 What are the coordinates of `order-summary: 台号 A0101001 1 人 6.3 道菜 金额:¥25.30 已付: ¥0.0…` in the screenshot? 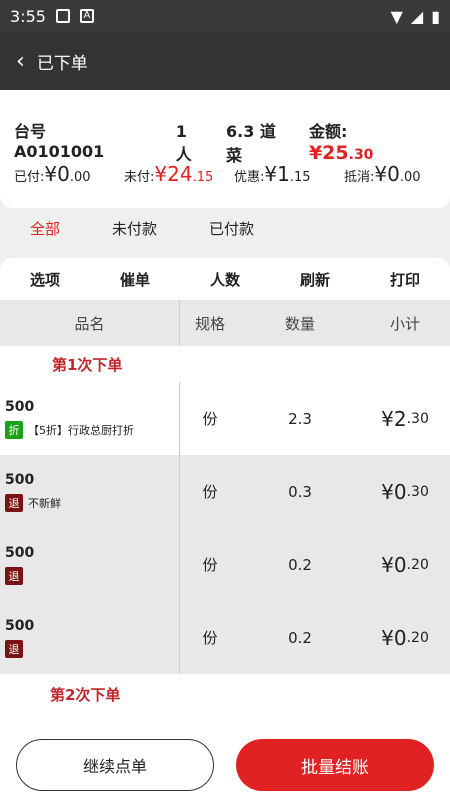 It's located at (225, 149).